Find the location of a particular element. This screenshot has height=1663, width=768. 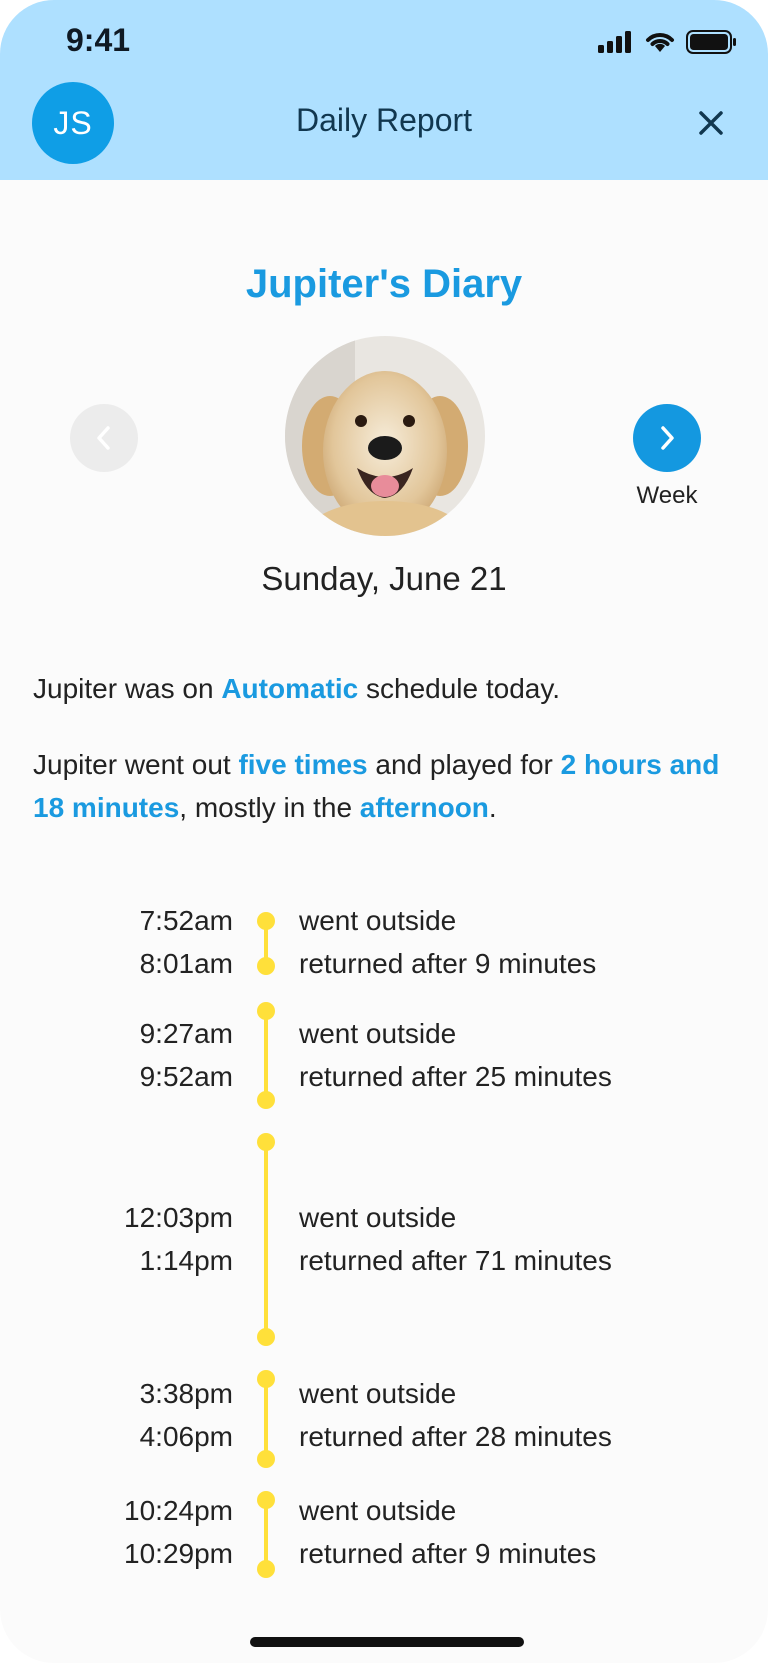

previous-day-button is located at coordinates (104, 438).